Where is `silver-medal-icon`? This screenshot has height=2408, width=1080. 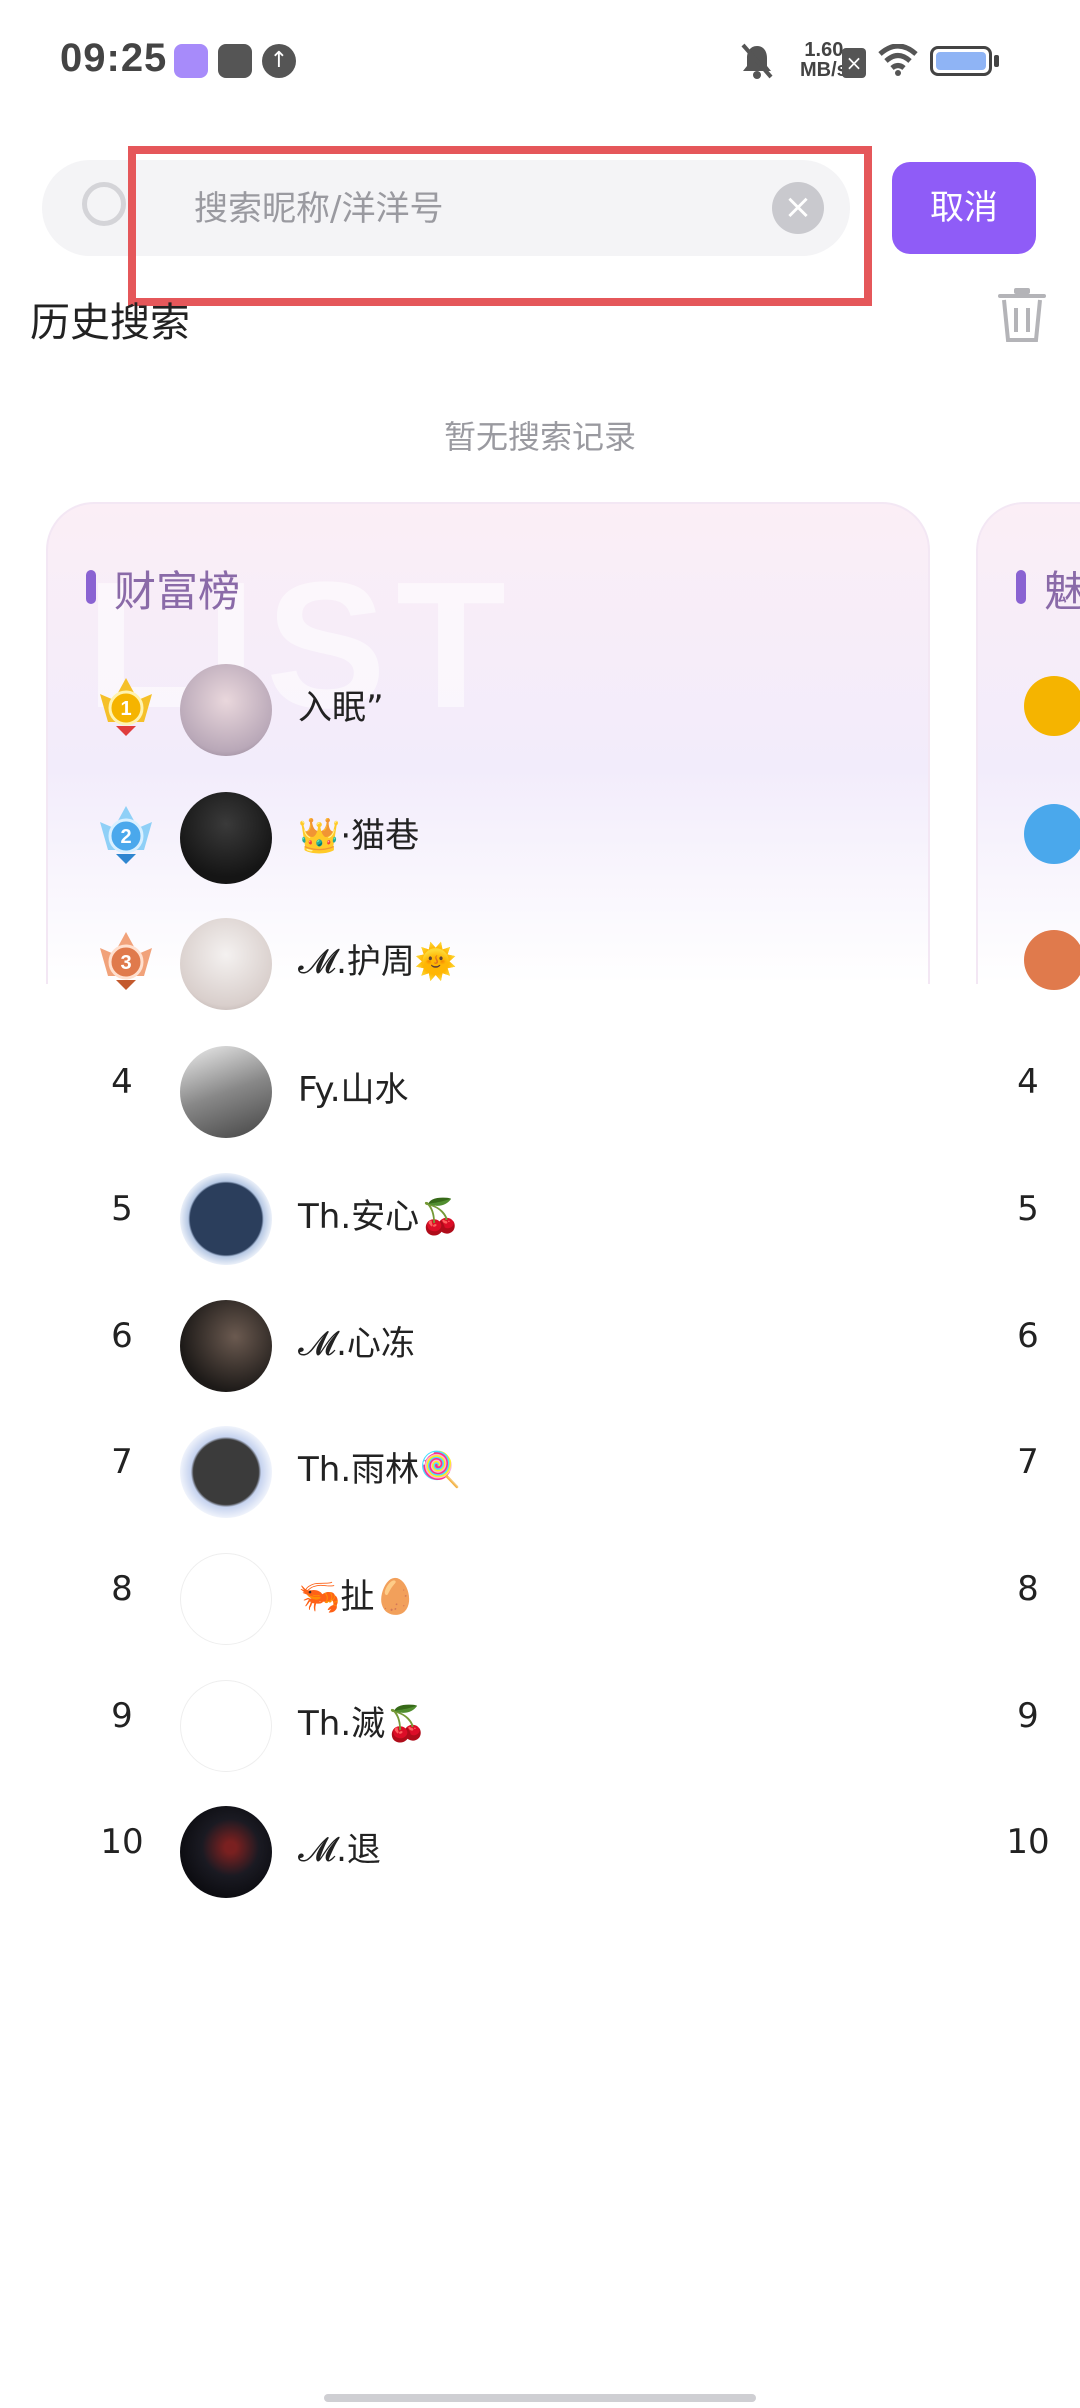 silver-medal-icon is located at coordinates (1052, 834).